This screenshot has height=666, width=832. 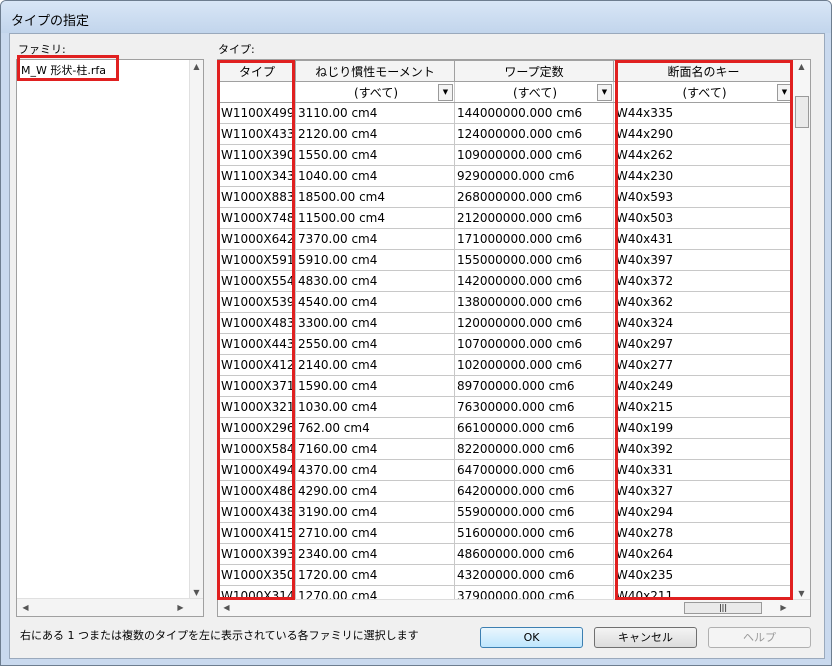 What do you see at coordinates (703, 386) in the screenshot?
I see `cell-section-name-key: W40x249` at bounding box center [703, 386].